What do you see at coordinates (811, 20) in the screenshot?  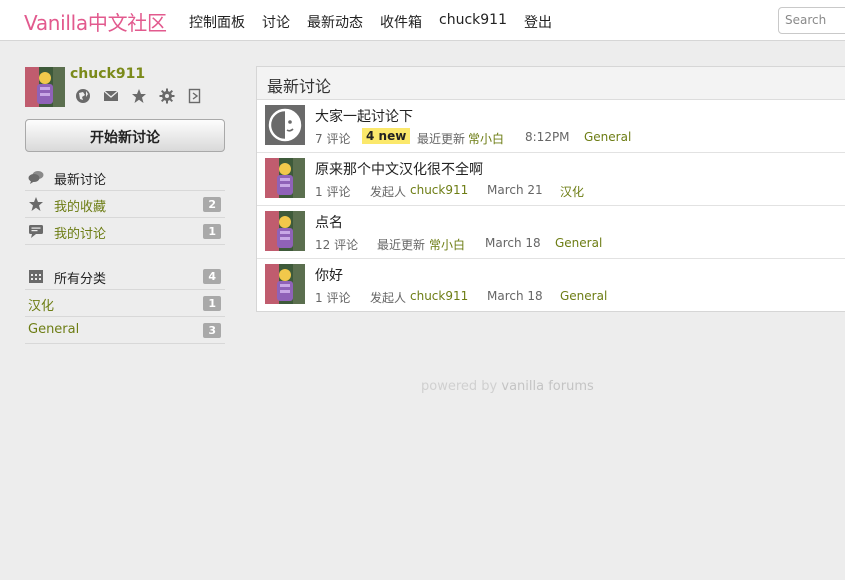 I see `search-input: Search` at bounding box center [811, 20].